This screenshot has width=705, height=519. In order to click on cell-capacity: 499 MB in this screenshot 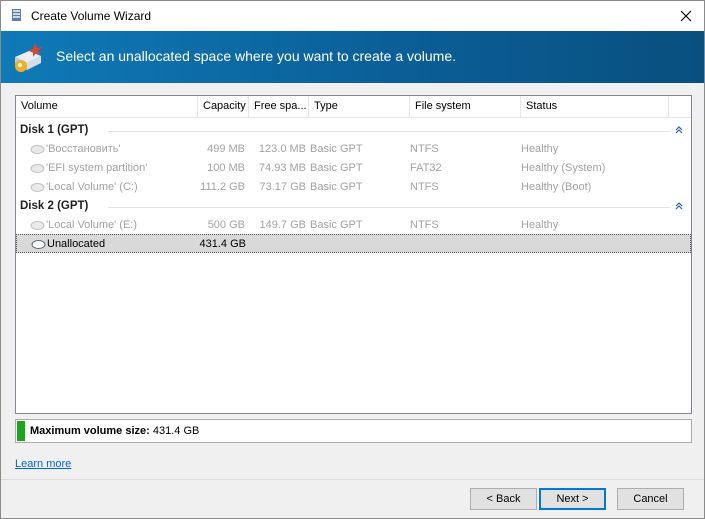, I will do `click(226, 149)`.